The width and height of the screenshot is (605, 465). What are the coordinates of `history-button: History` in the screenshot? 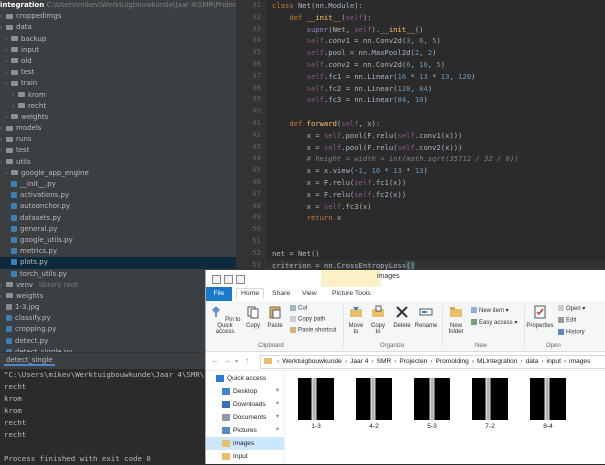 It's located at (571, 332).